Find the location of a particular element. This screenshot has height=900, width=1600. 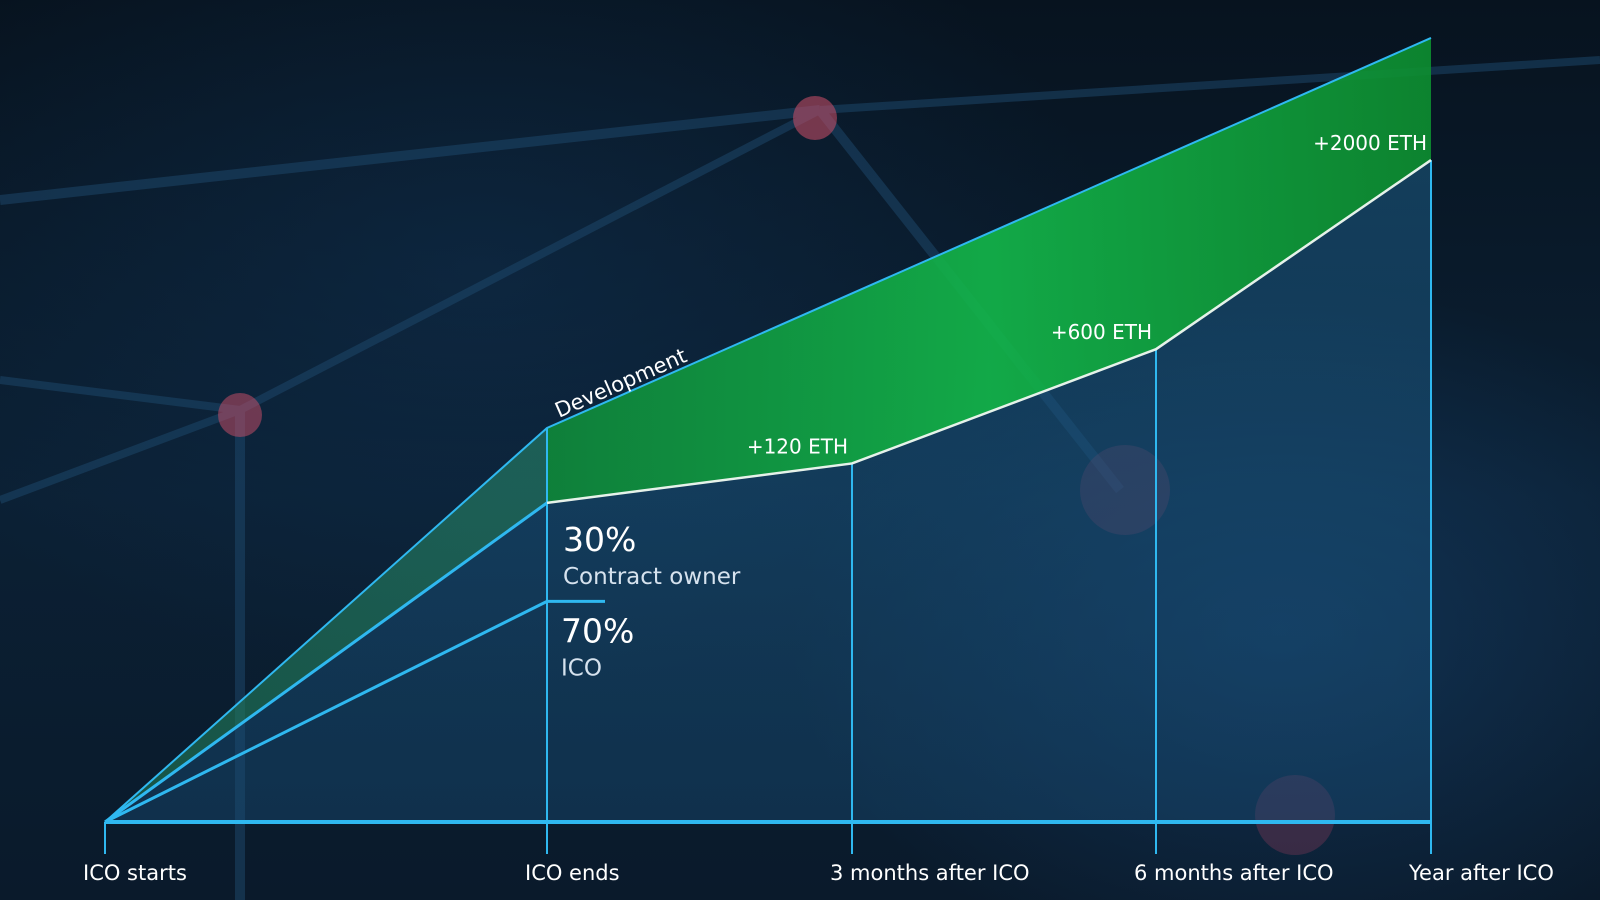

x-tick-label: Year after ICO is located at coordinates (1481, 873).